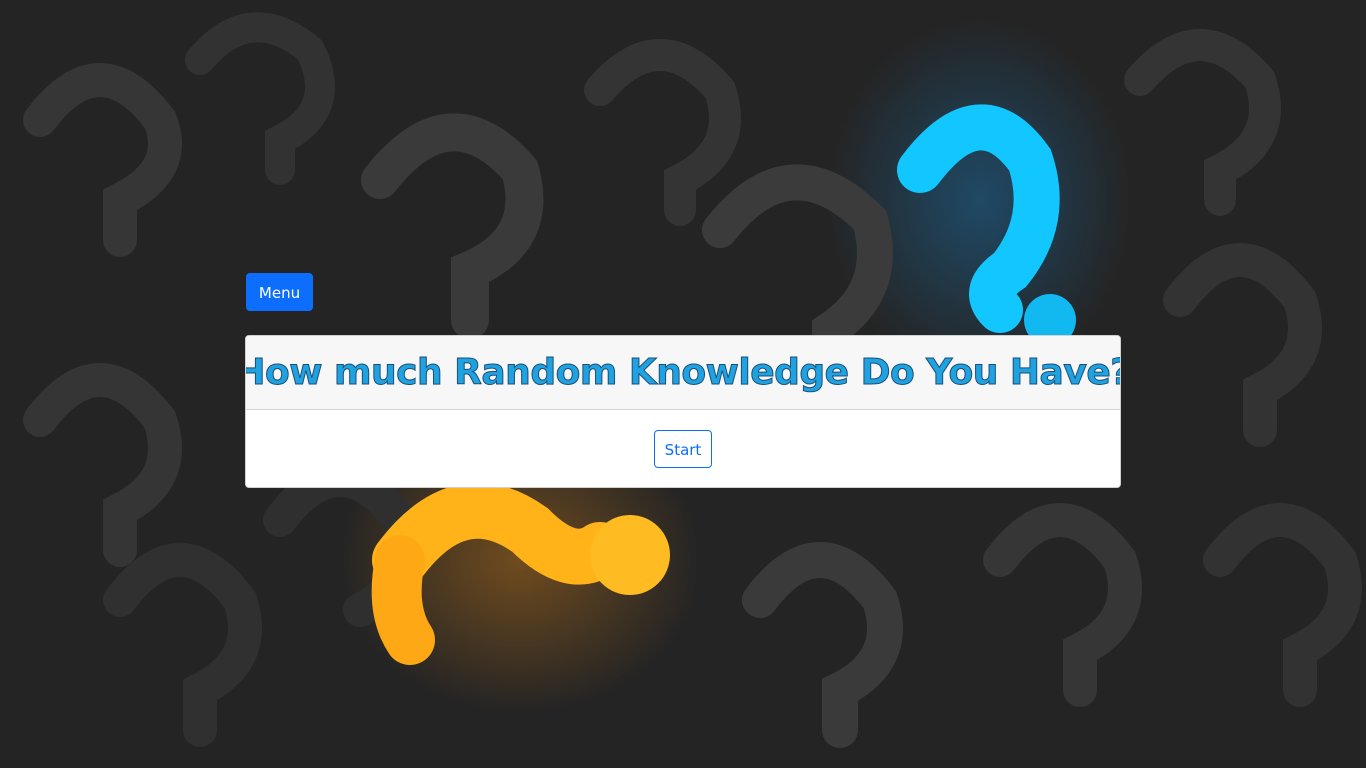  I want to click on quiz-card-body: Start, so click(683, 439).